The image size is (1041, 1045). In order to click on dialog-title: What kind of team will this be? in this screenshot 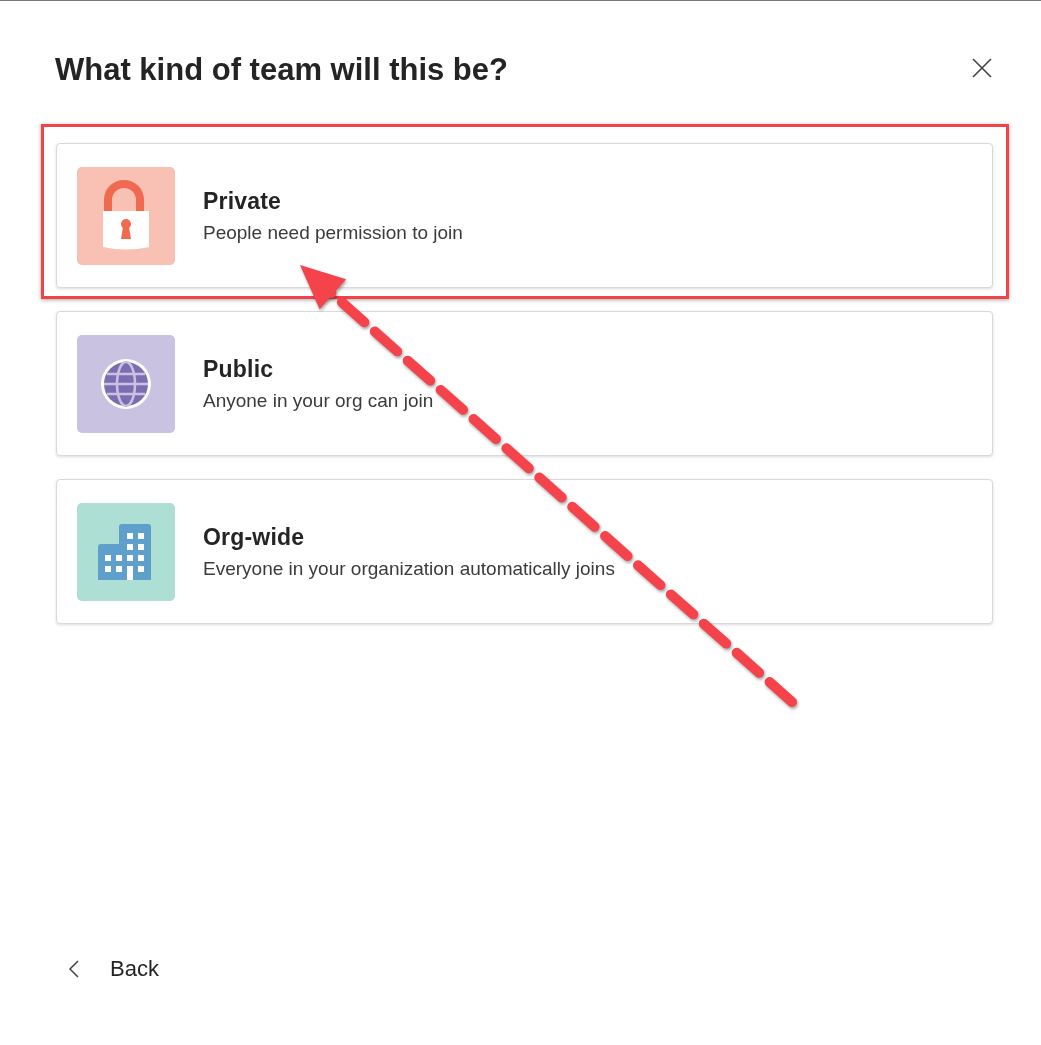, I will do `click(281, 70)`.